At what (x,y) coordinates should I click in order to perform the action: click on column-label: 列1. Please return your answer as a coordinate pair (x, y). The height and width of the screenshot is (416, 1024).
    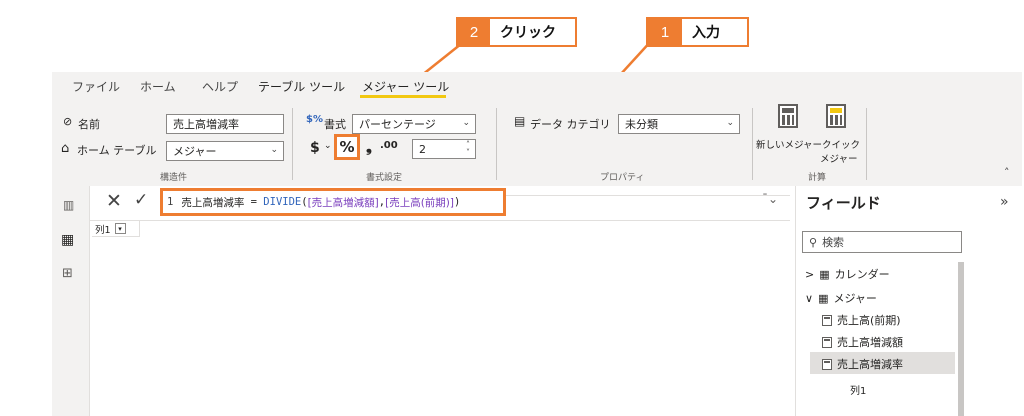
    Looking at the image, I should click on (858, 391).